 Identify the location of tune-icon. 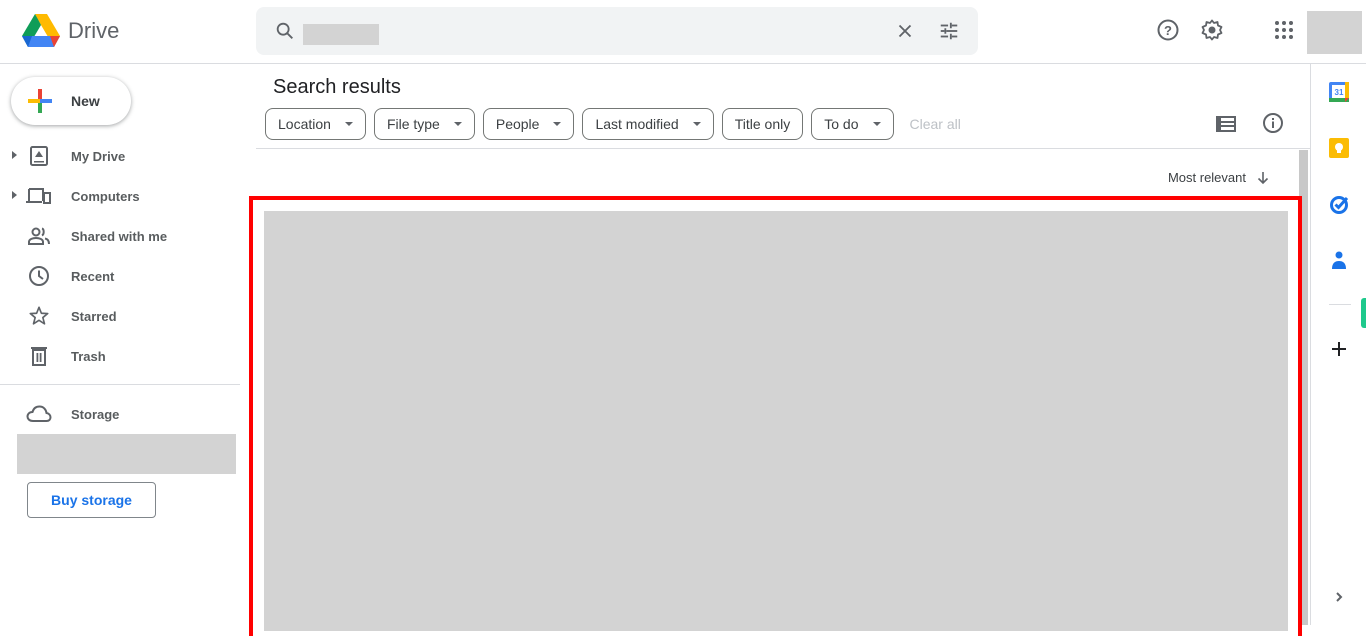
(949, 33).